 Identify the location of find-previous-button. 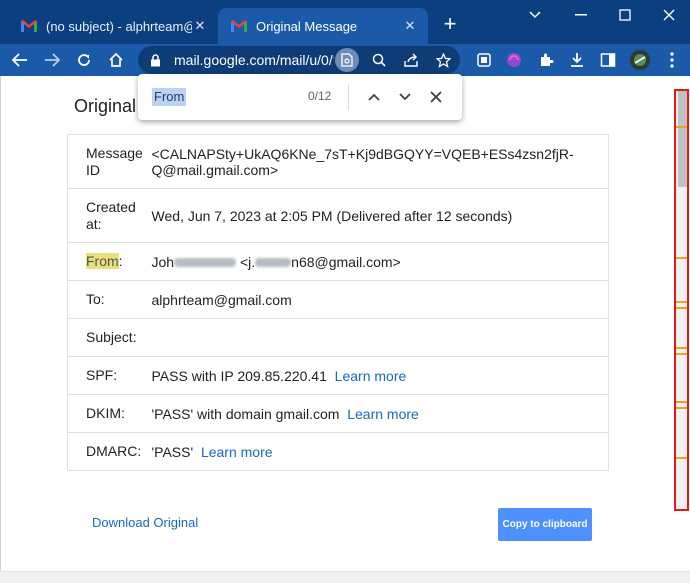
(374, 97).